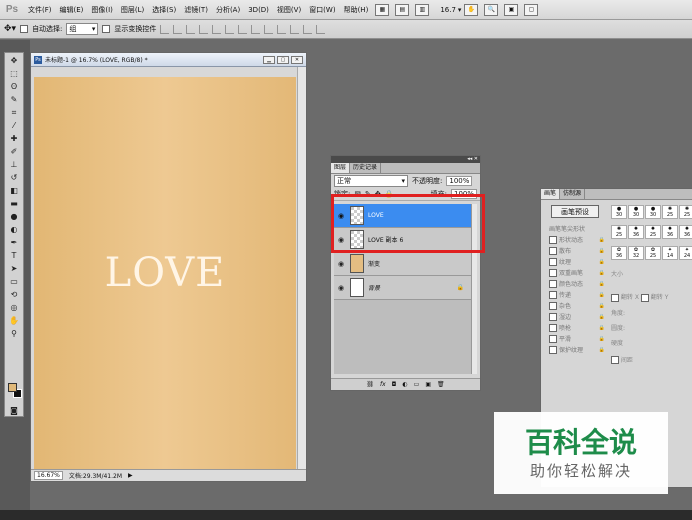 The image size is (692, 520). Describe the element at coordinates (24, 29) in the screenshot. I see `auto-select-checkbox` at that location.